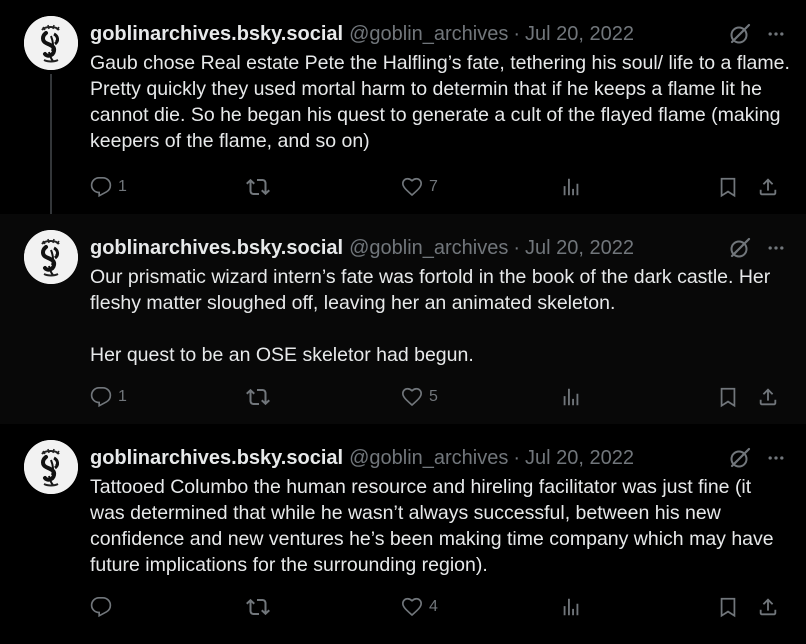 Image resolution: width=806 pixels, height=644 pixels. What do you see at coordinates (433, 606) in the screenshot?
I see `like-count: 4` at bounding box center [433, 606].